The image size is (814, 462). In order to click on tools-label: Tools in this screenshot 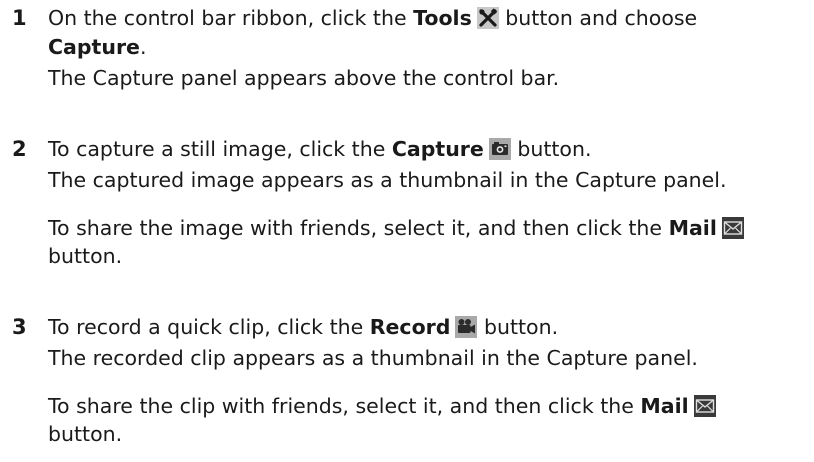, I will do `click(442, 18)`.